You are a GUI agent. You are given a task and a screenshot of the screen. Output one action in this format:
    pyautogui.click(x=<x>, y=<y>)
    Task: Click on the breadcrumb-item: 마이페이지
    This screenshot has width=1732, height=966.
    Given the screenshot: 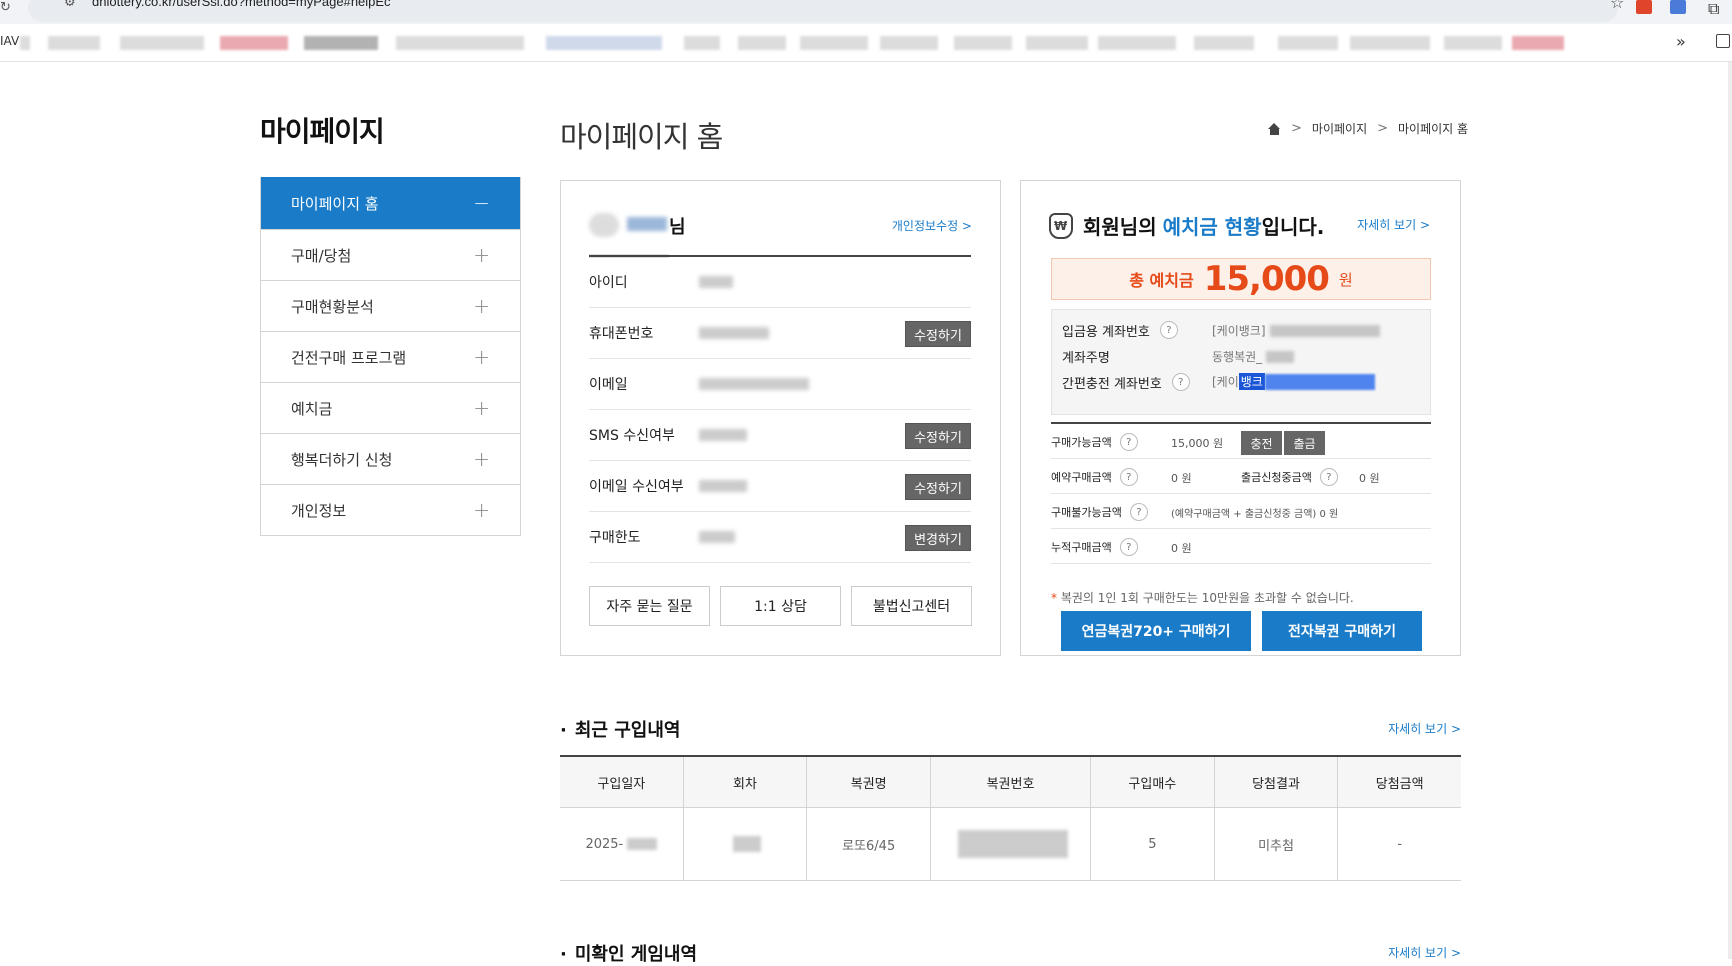 What is the action you would take?
    pyautogui.click(x=1339, y=128)
    